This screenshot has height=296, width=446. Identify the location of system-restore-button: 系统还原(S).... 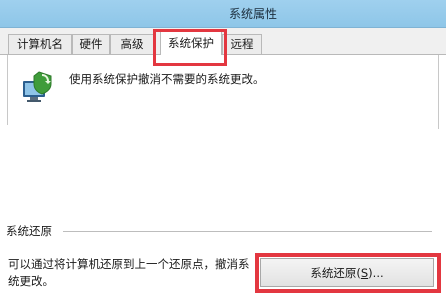
(347, 272).